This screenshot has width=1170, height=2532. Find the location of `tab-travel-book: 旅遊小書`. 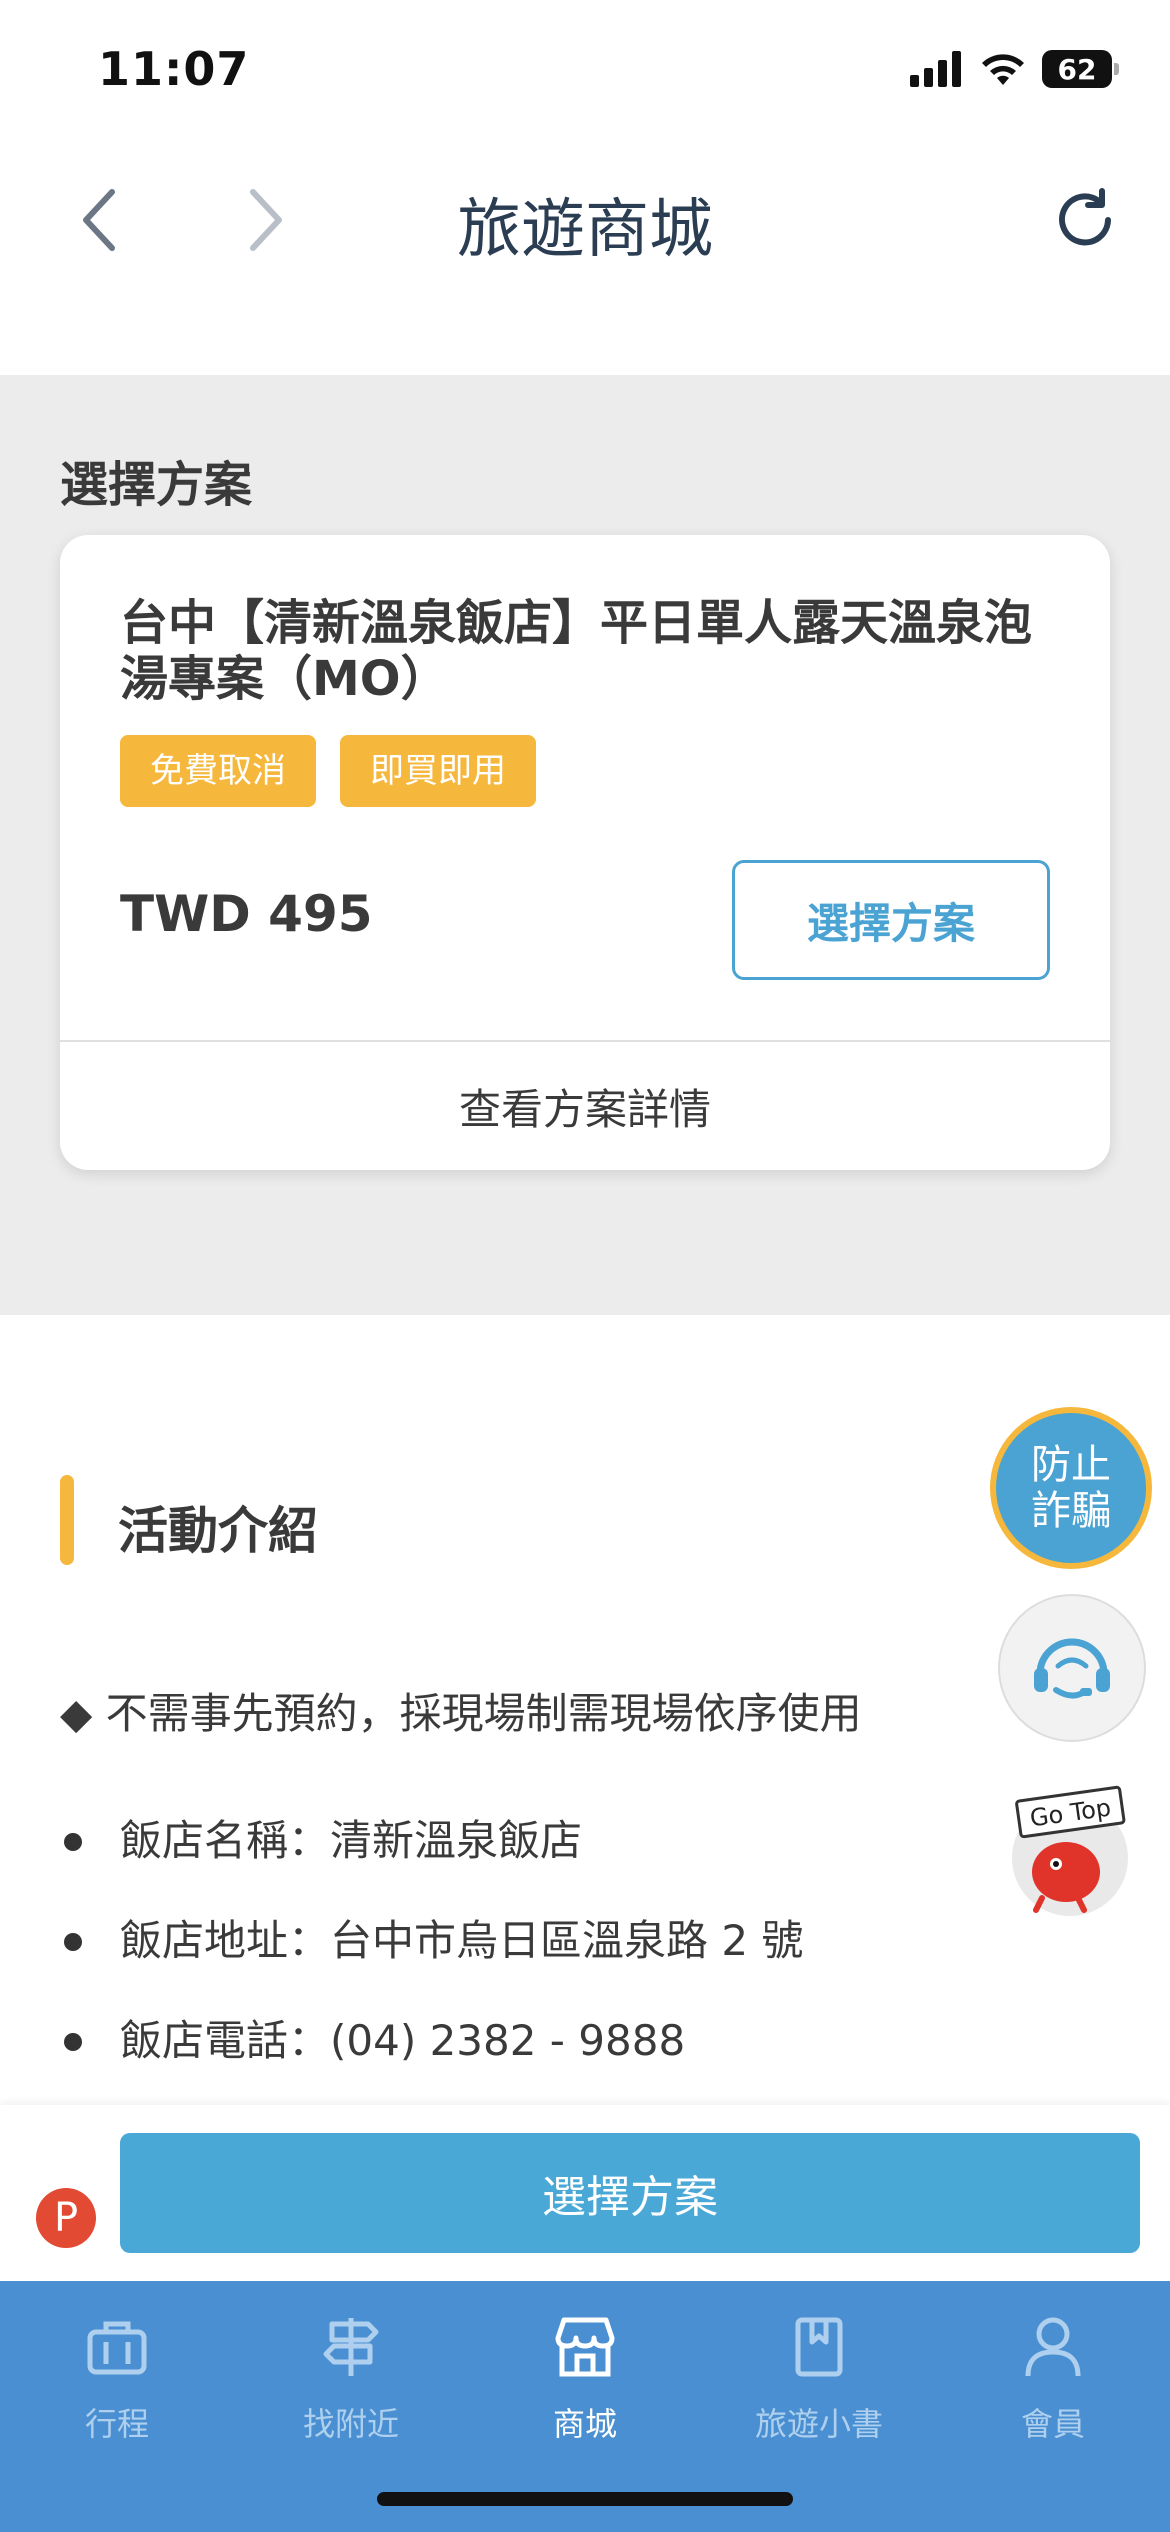

tab-travel-book: 旅遊小書 is located at coordinates (819, 2387).